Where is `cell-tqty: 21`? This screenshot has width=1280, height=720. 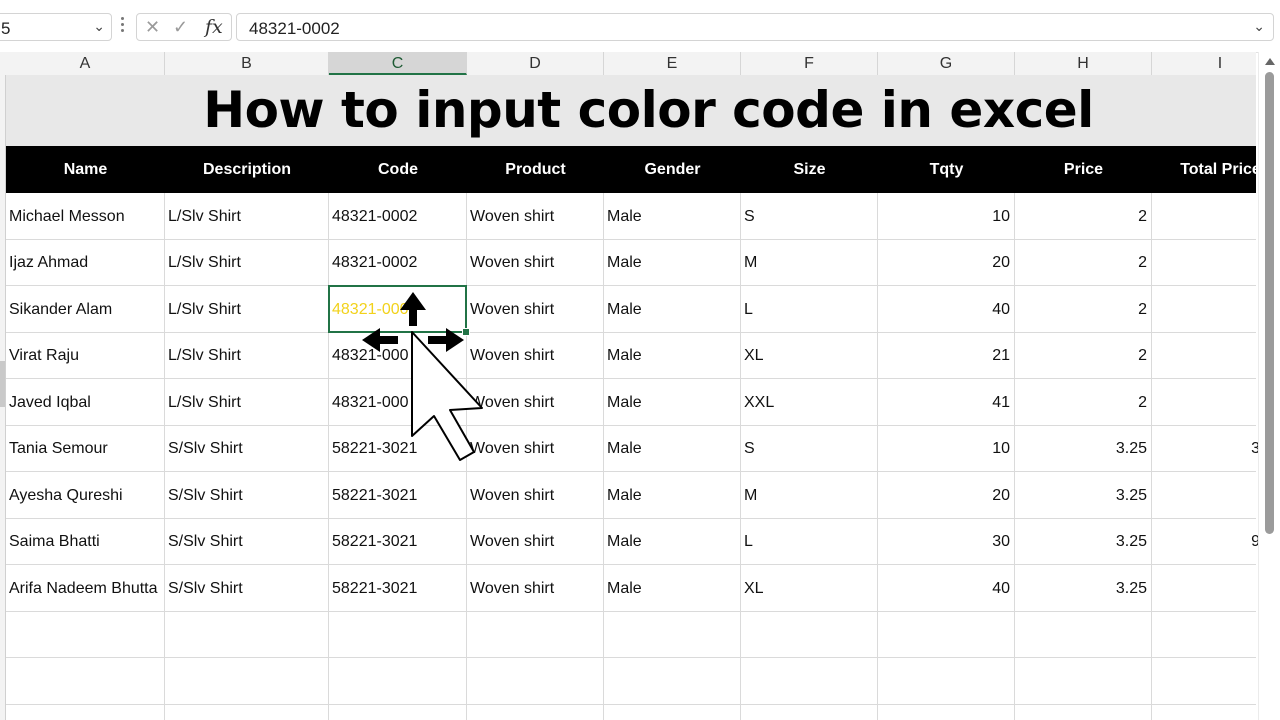 cell-tqty: 21 is located at coordinates (946, 355).